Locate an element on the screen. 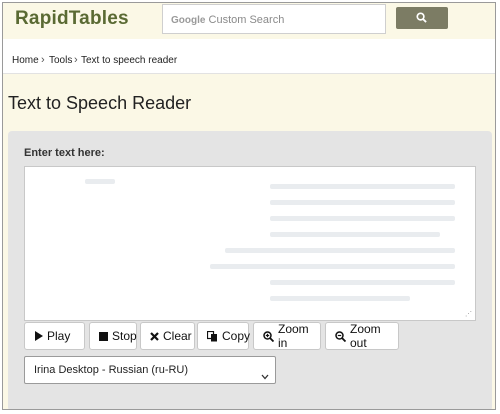 This screenshot has height=414, width=500. search-brand: Google is located at coordinates (188, 20).